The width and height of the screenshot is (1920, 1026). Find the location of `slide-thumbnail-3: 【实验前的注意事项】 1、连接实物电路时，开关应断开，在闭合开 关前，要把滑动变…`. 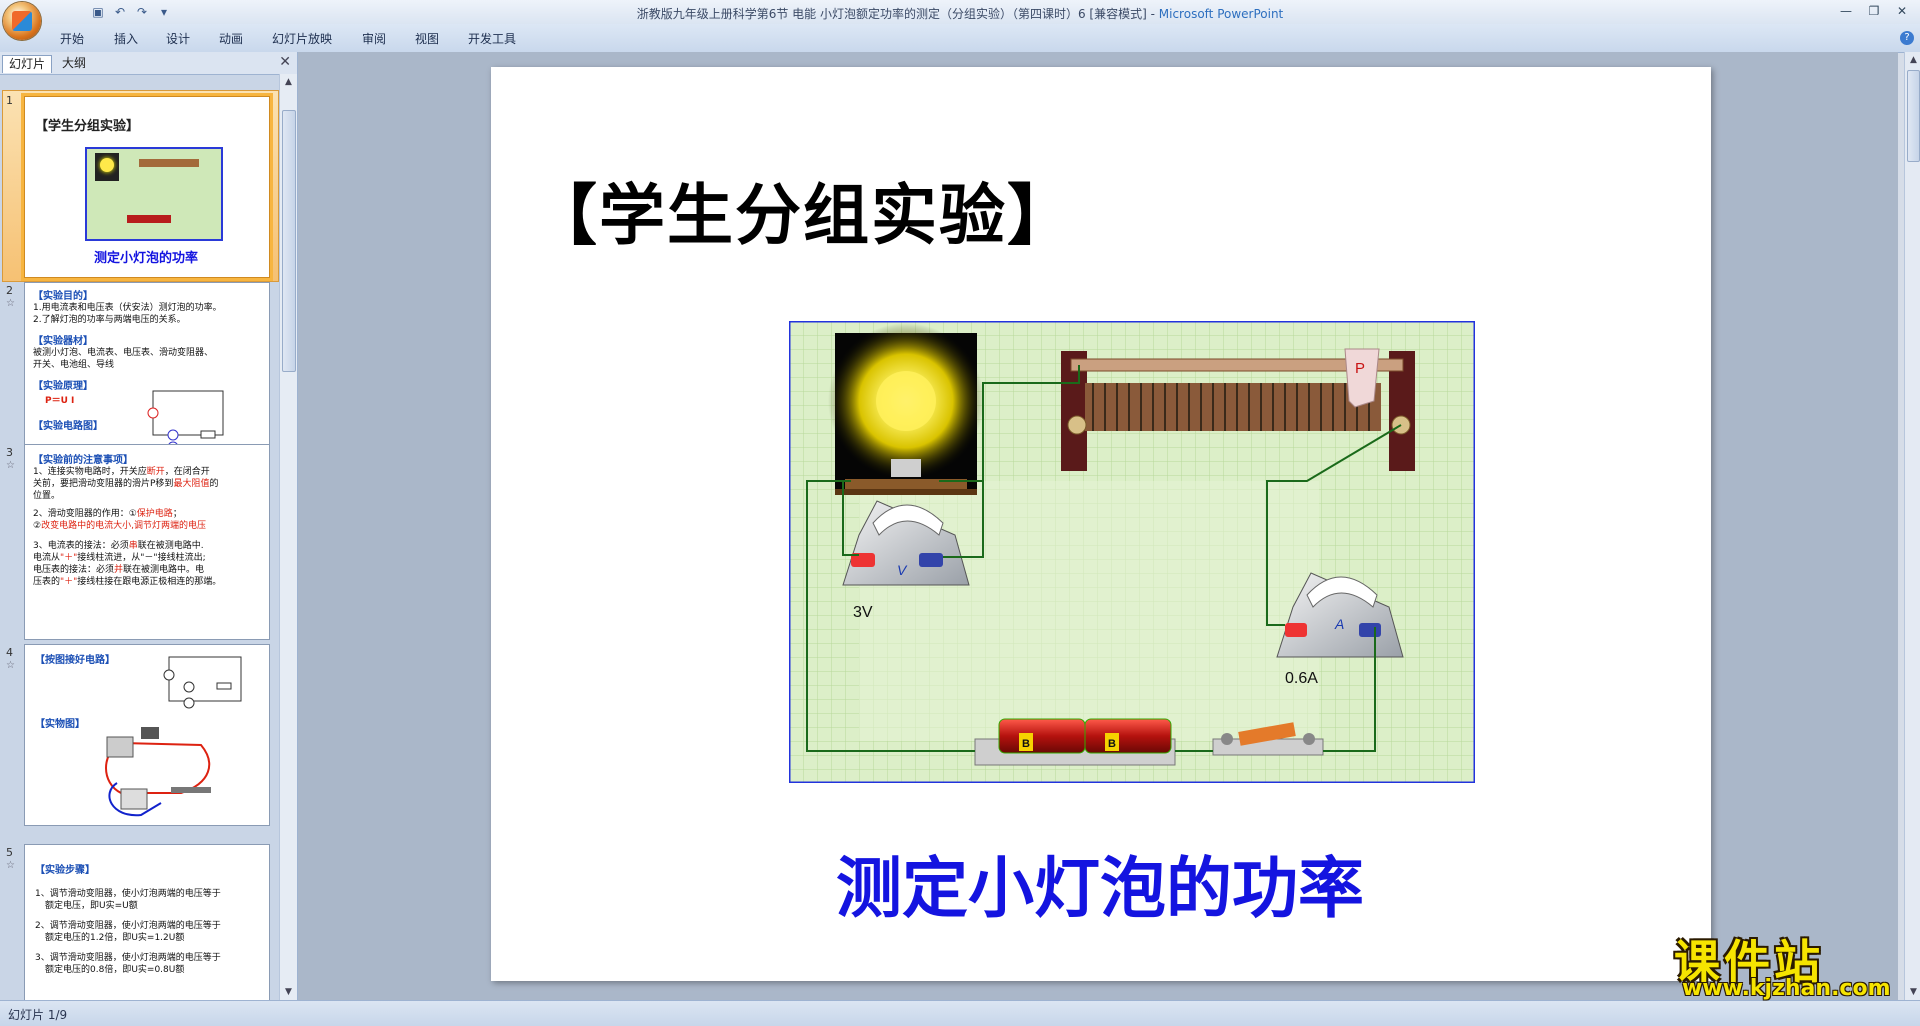

slide-thumbnail-3: 【实验前的注意事项】 1、连接实物电路时，开关应断开，在闭合开 关前，要把滑动变… is located at coordinates (147, 542).